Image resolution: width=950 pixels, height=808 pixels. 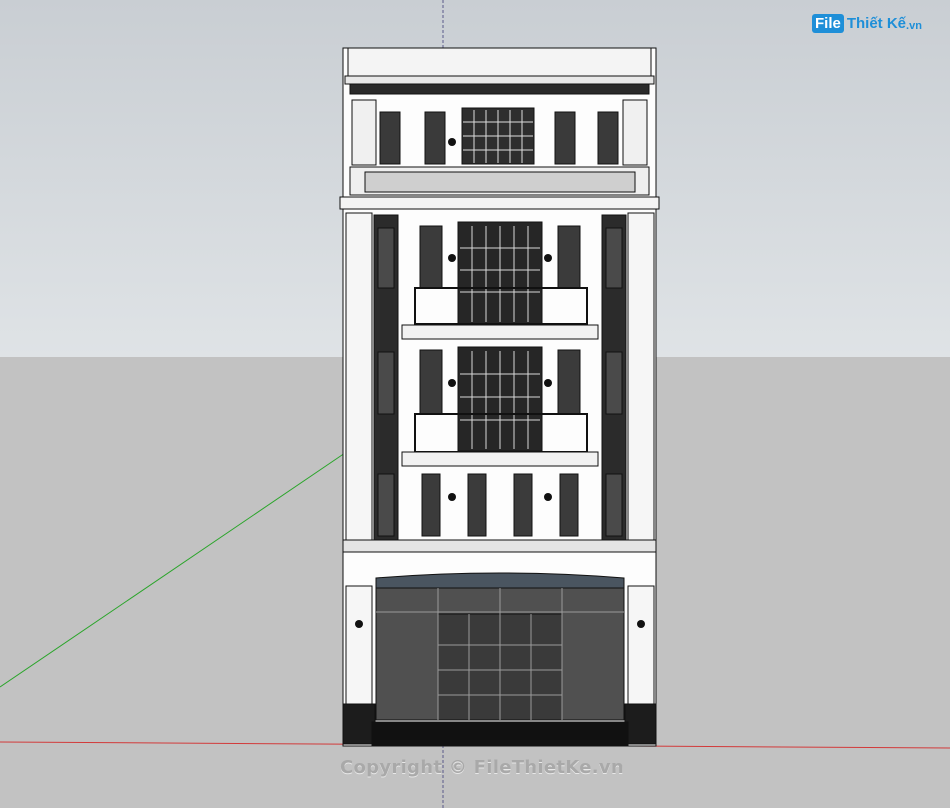 I want to click on filethietke-logo: File Thiết Kế .vn, so click(x=867, y=23).